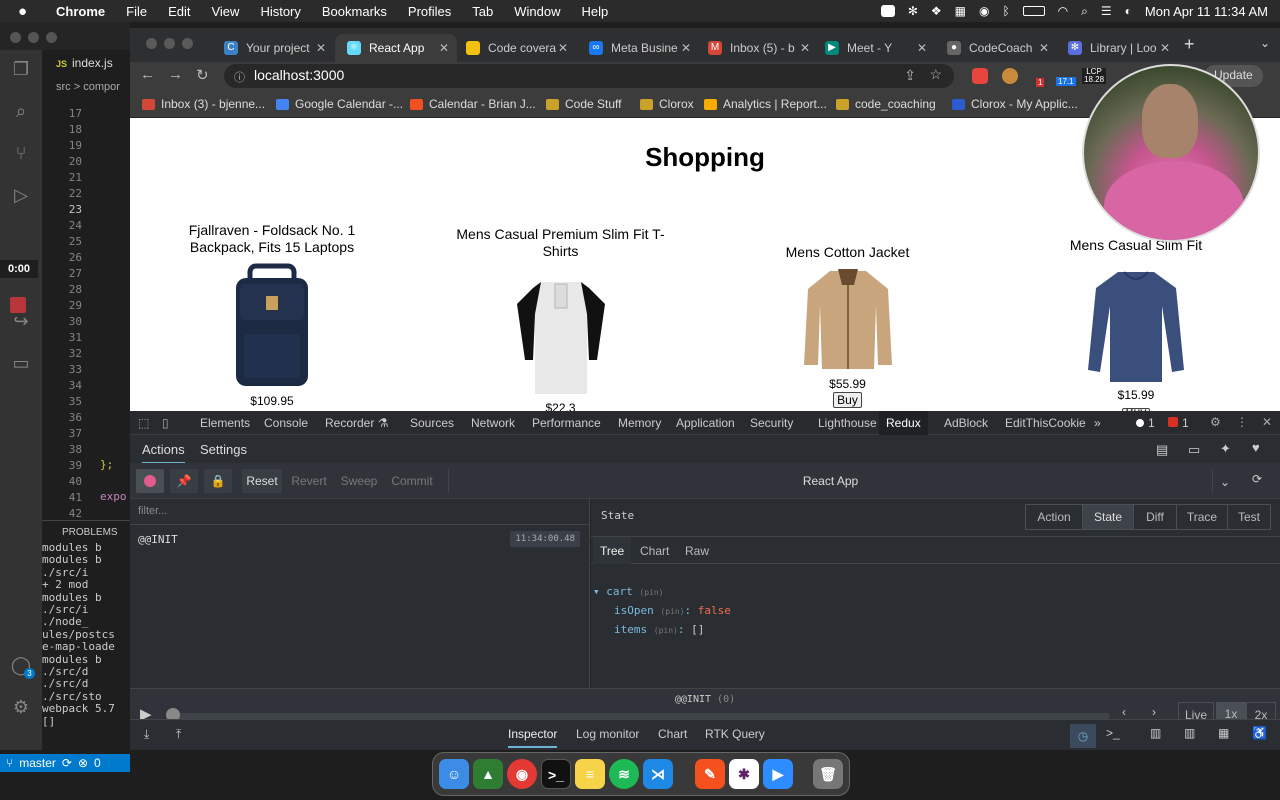 The width and height of the screenshot is (1280, 800). Describe the element at coordinates (1202, 517) in the screenshot. I see `tab-trace: Trace` at that location.